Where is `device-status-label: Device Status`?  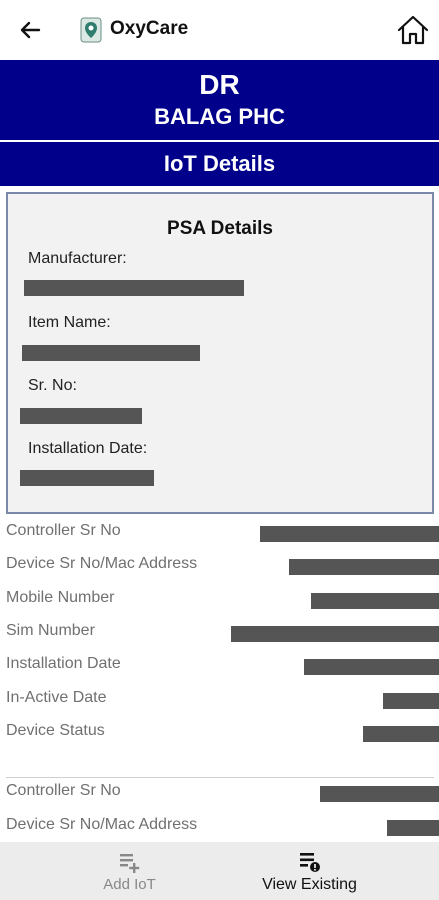 device-status-label: Device Status is located at coordinates (55, 730).